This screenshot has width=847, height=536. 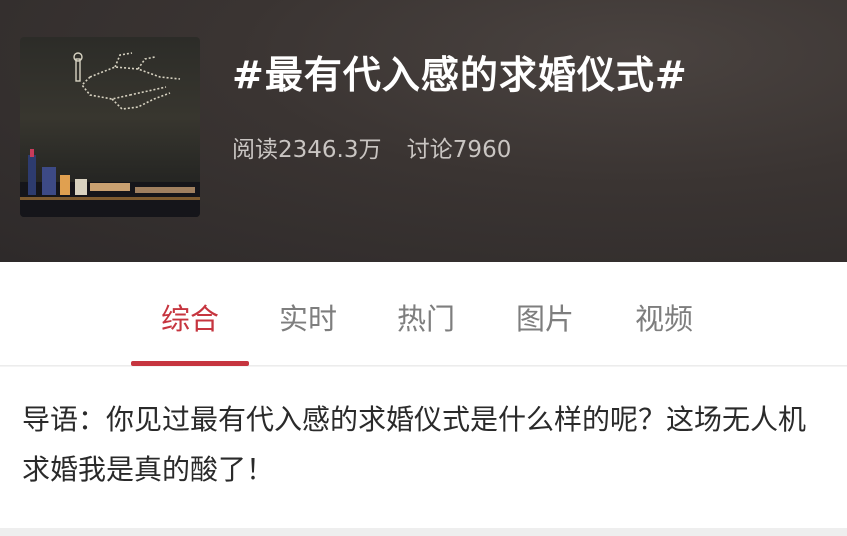 What do you see at coordinates (110, 134) in the screenshot?
I see `drone-hand-illustration` at bounding box center [110, 134].